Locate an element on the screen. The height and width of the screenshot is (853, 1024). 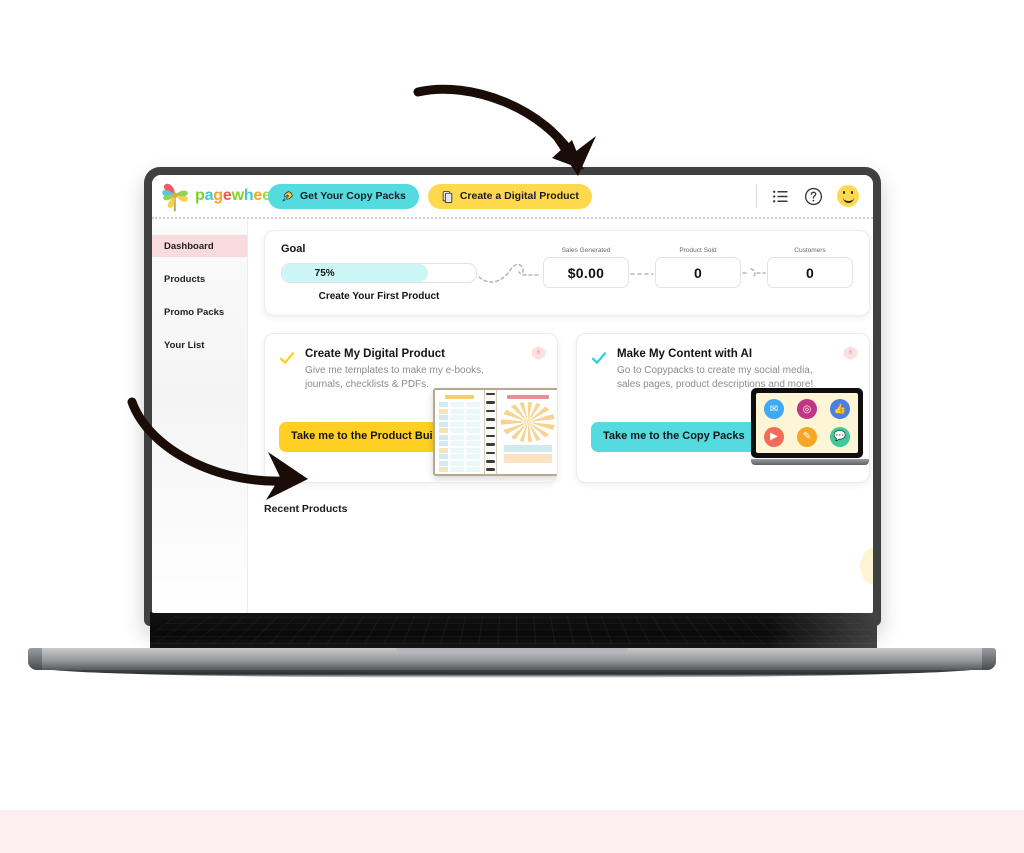
stat-sales-generated: Sales Generated $0.00 is located at coordinates (586, 267).